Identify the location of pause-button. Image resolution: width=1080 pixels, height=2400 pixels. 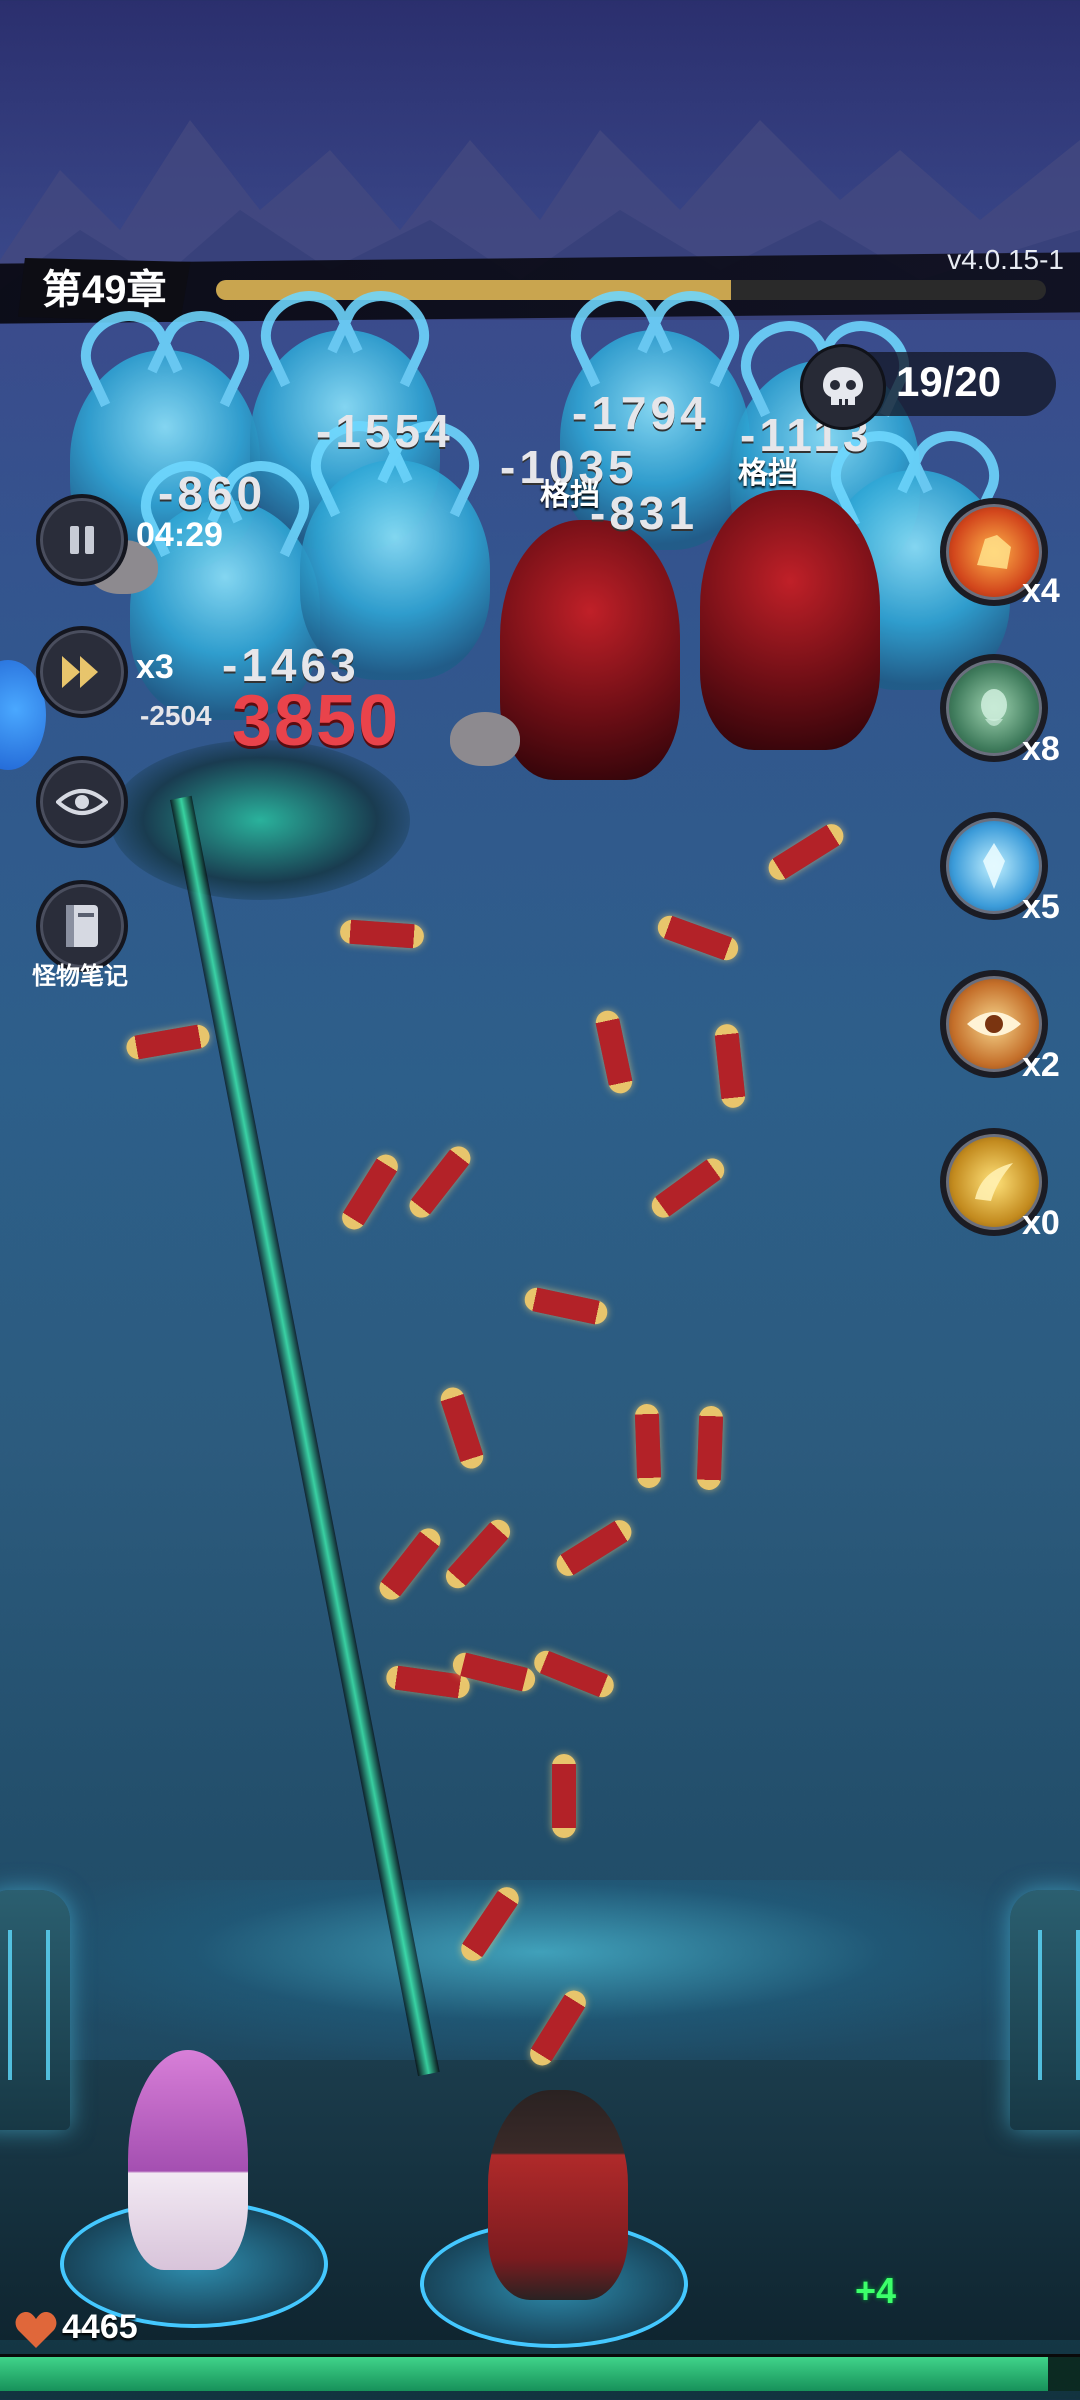
(82, 540).